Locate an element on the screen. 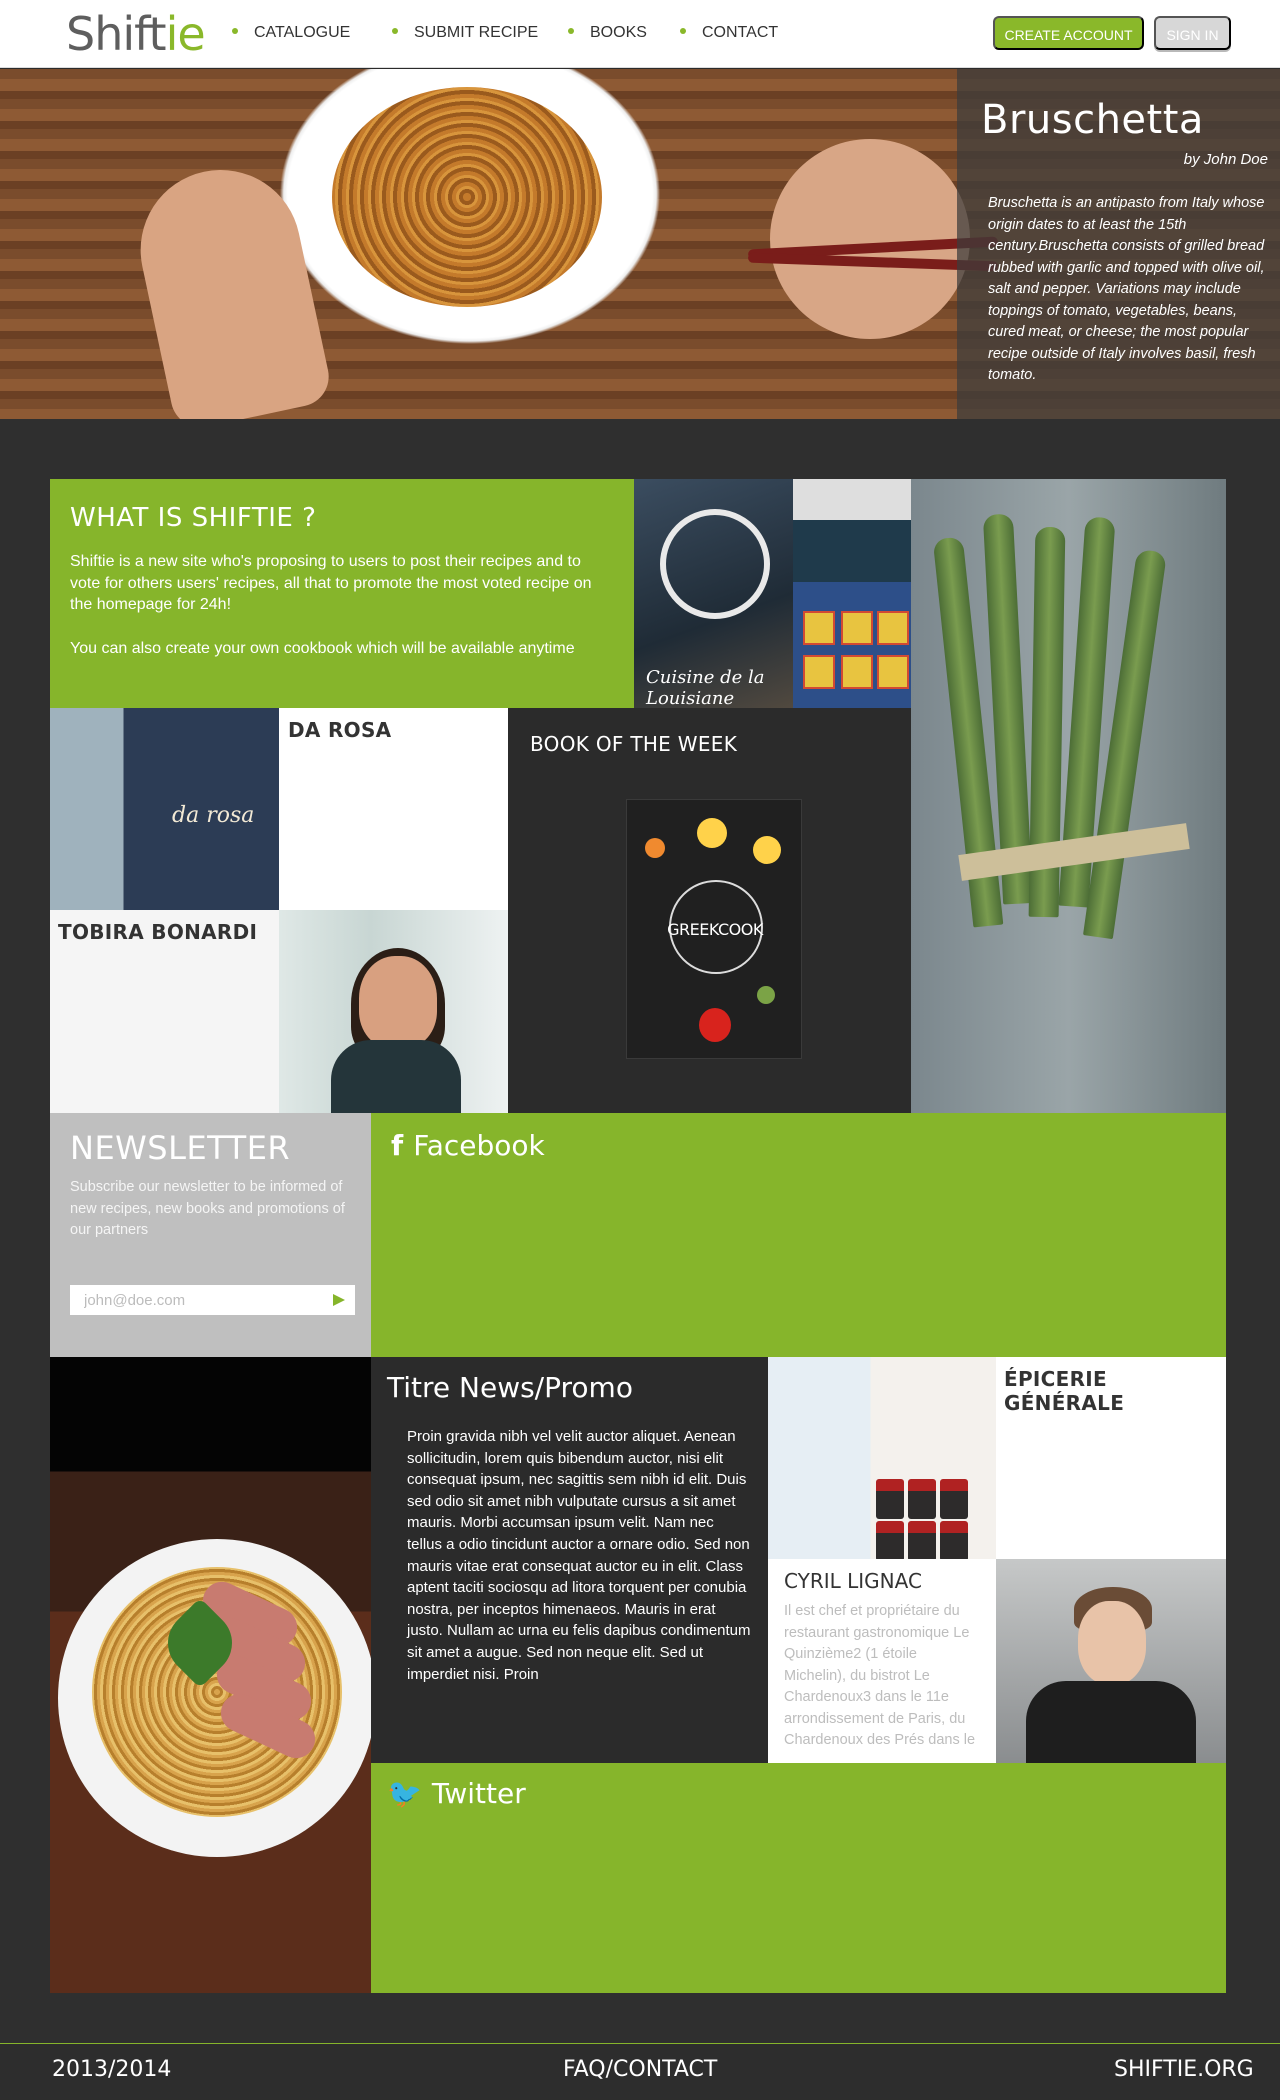 Image resolution: width=1280 pixels, height=2100 pixels. twitter-icon: 🐦 is located at coordinates (404, 1793).